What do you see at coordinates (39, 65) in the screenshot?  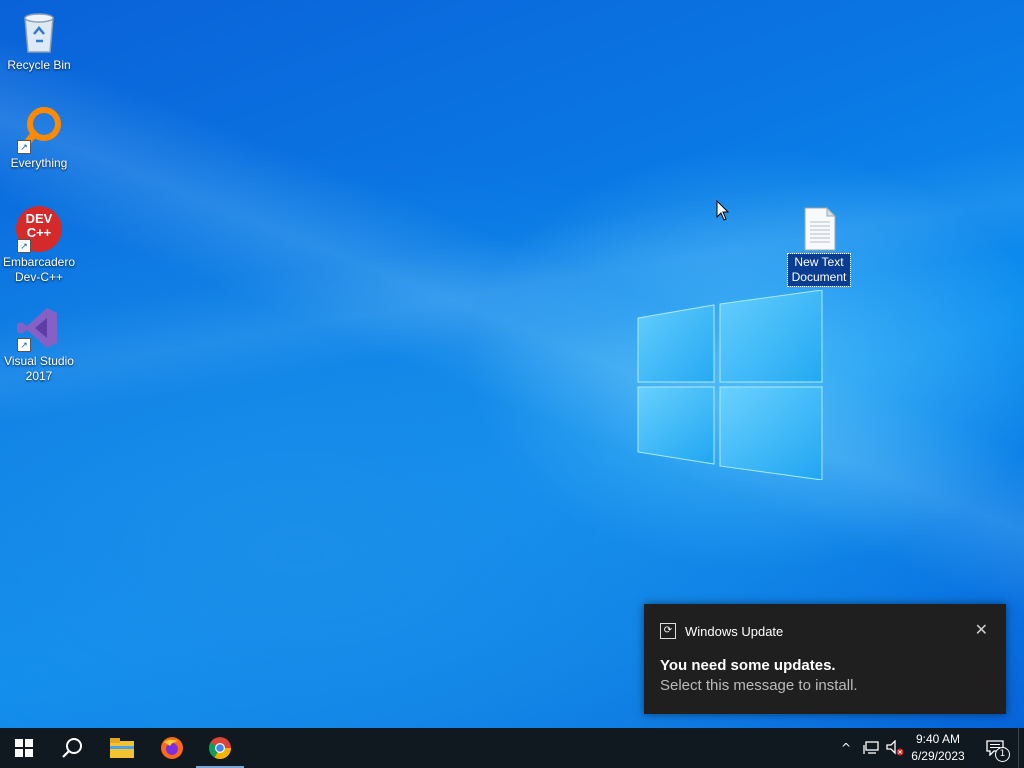 I see `desktop-icon-label: Recycle Bin` at bounding box center [39, 65].